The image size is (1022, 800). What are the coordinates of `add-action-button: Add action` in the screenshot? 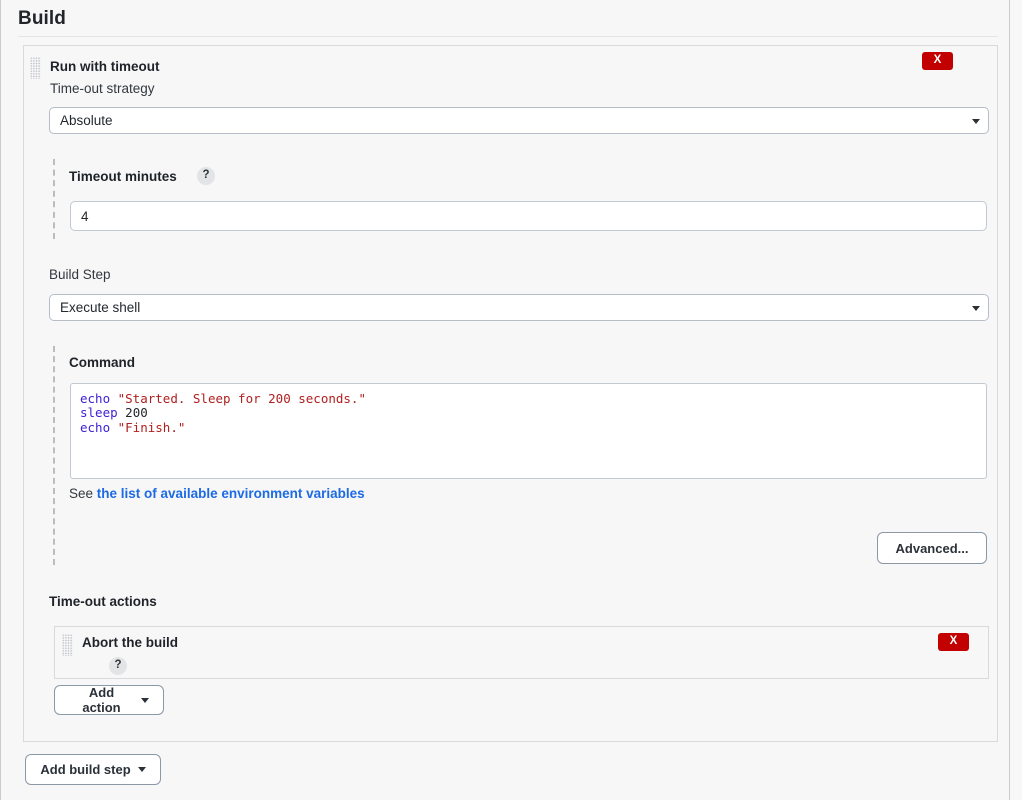 It's located at (109, 700).